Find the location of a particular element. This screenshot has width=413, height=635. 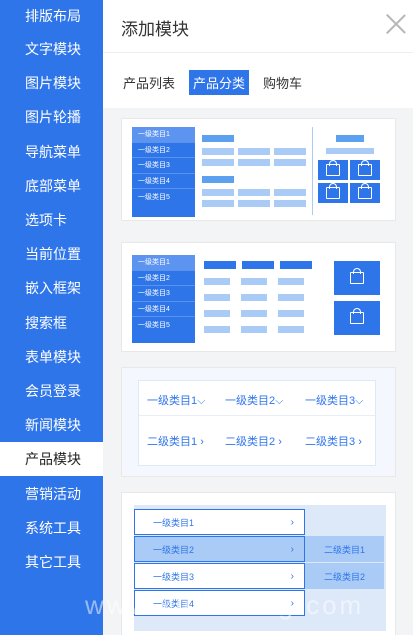

tab-product-category: 产品分类 is located at coordinates (219, 82).